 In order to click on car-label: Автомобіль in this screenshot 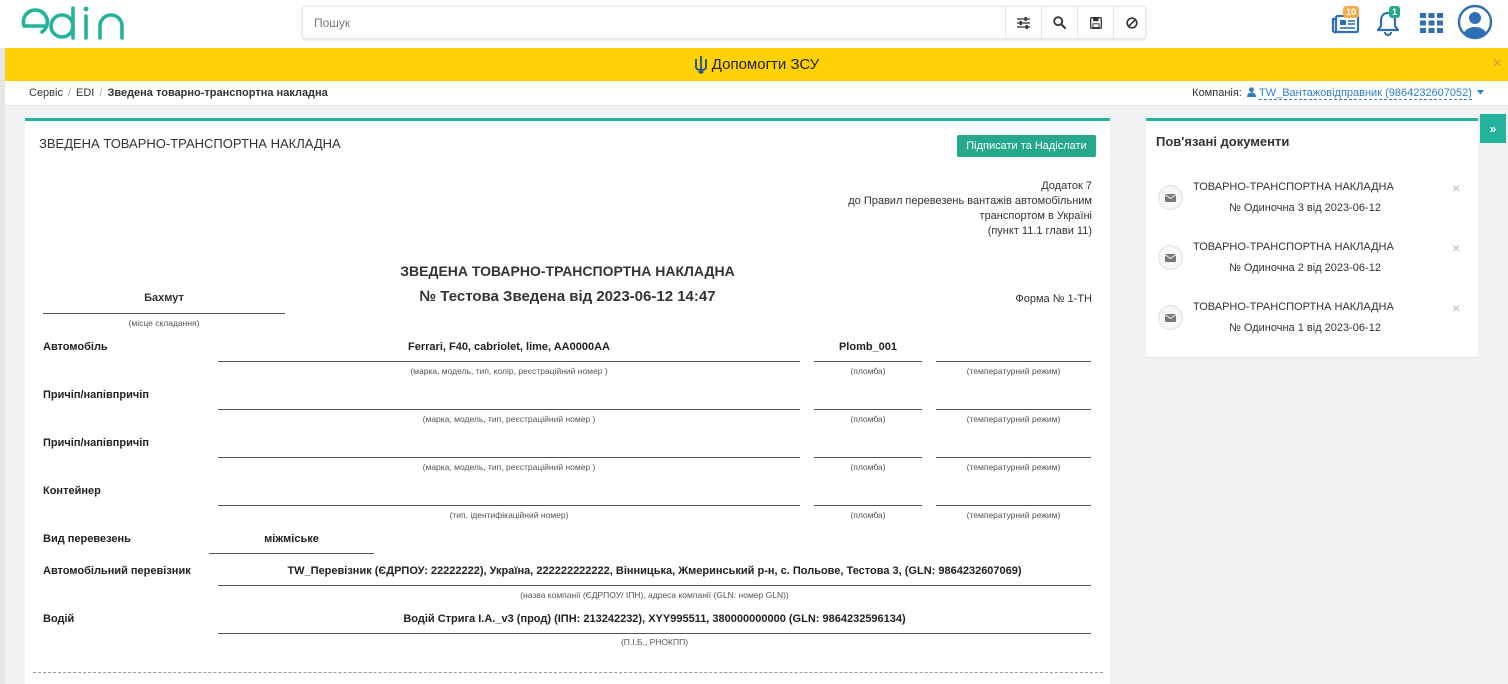, I will do `click(75, 347)`.